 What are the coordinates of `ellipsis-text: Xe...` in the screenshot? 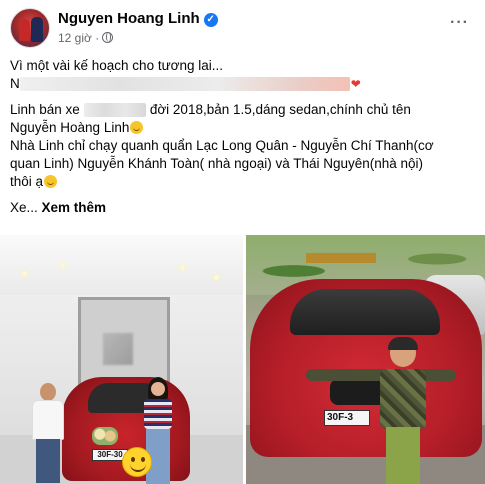 It's located at (24, 207).